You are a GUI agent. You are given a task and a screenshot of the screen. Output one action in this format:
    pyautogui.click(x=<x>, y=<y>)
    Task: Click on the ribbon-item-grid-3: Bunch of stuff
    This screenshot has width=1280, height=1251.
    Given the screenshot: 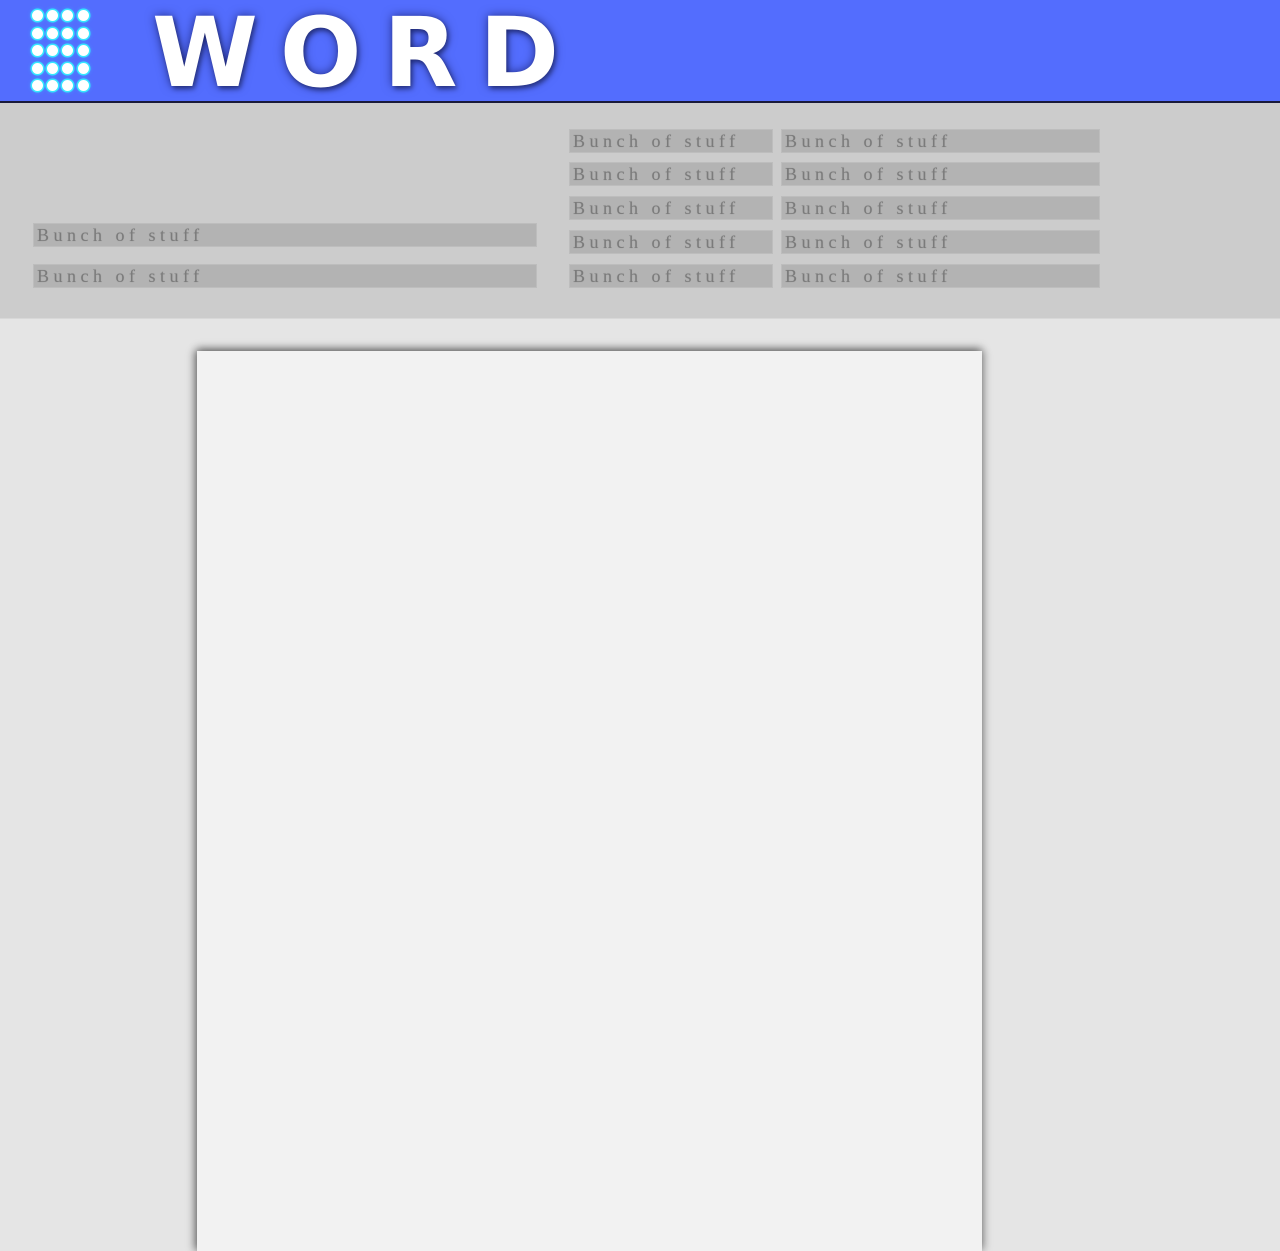 What is the action you would take?
    pyautogui.click(x=671, y=174)
    